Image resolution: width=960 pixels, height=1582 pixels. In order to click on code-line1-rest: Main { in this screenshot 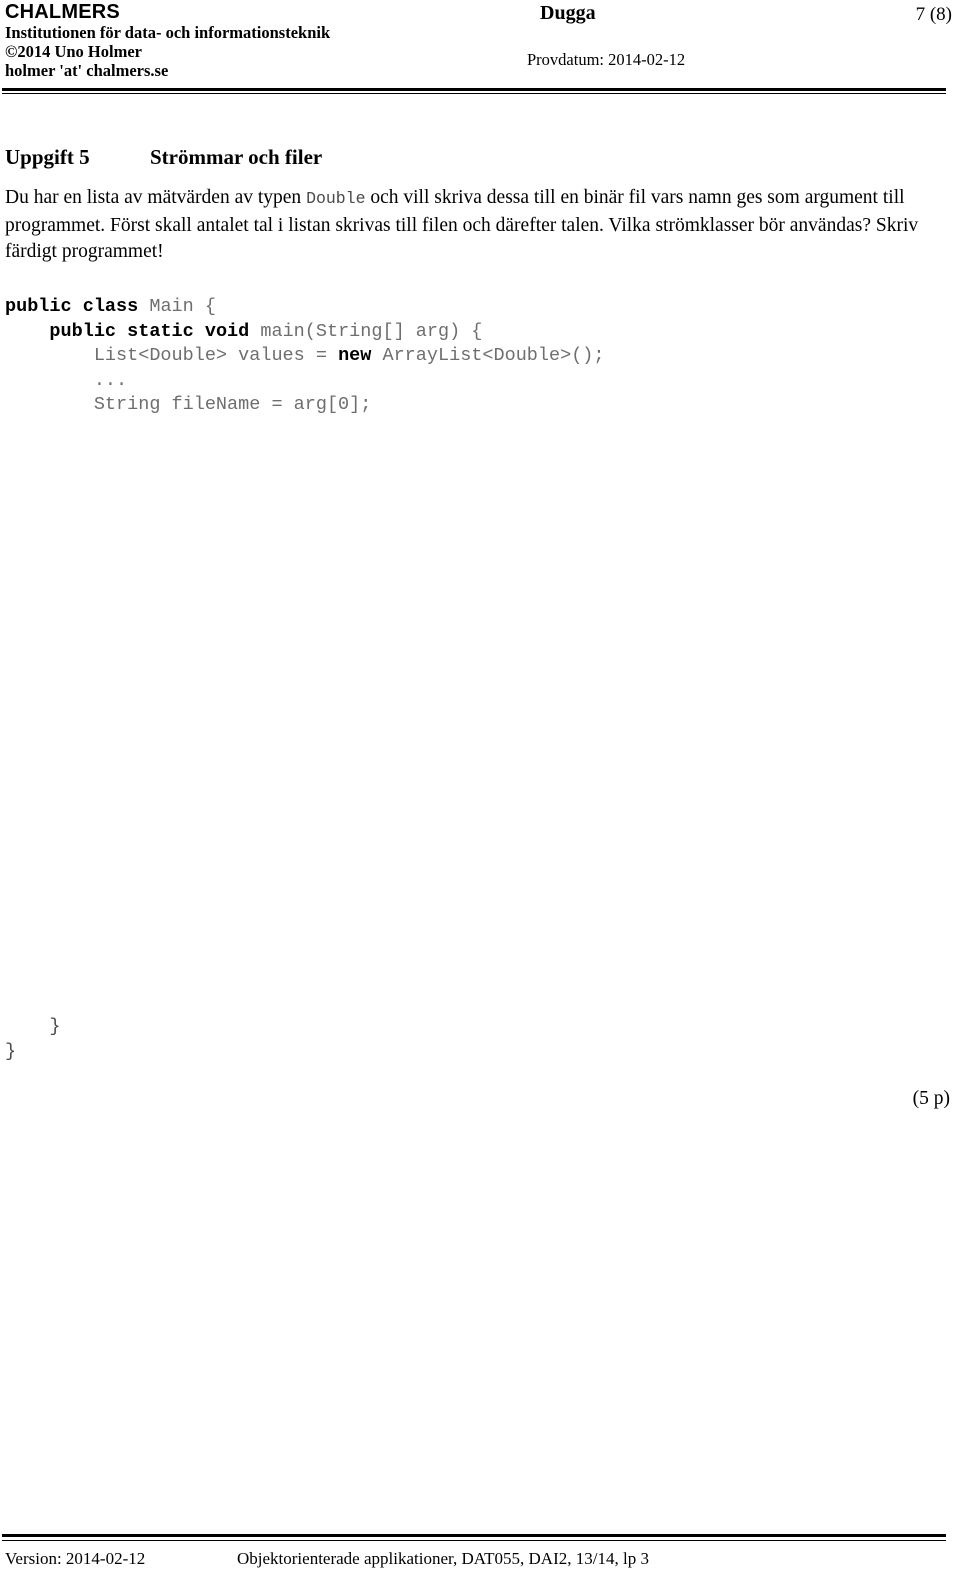, I will do `click(177, 306)`.